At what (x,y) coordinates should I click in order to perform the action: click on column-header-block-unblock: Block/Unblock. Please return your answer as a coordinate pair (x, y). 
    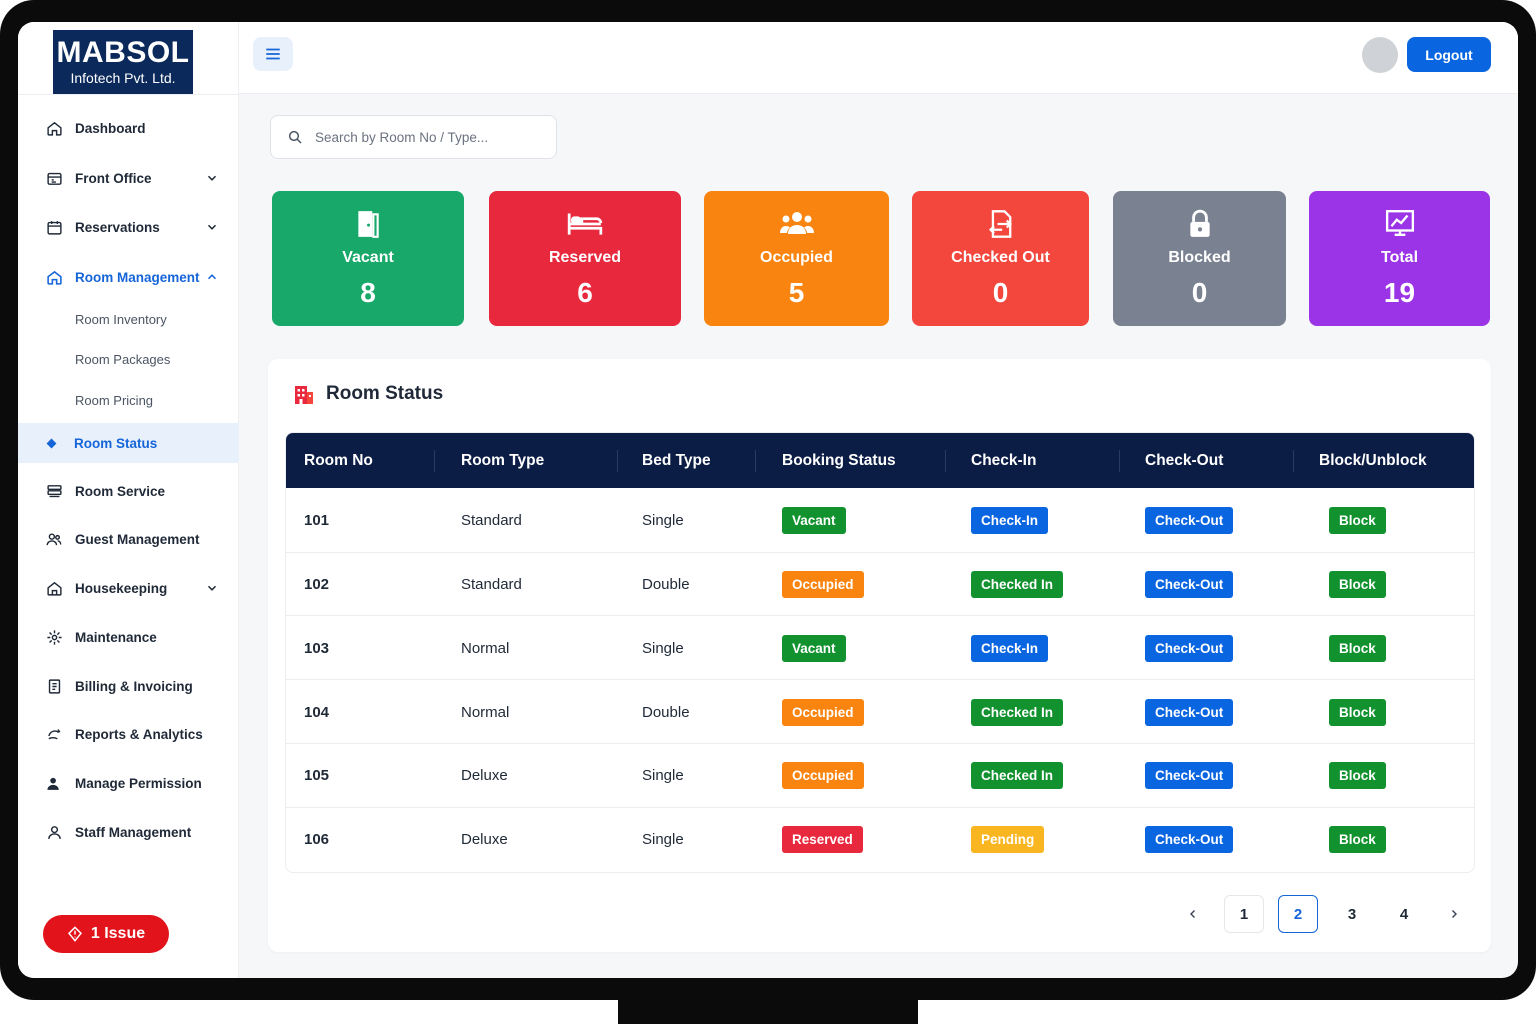
    Looking at the image, I should click on (1373, 460).